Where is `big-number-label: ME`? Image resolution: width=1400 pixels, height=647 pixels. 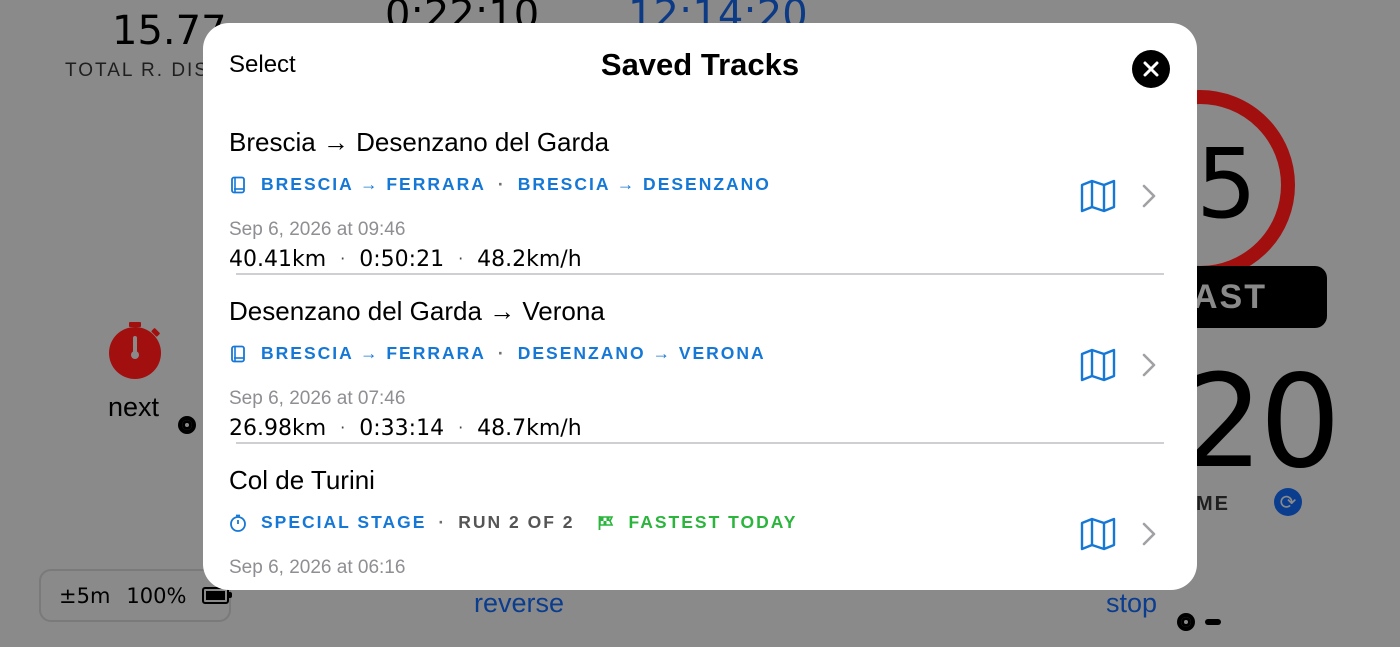
big-number-label: ME is located at coordinates (1213, 504).